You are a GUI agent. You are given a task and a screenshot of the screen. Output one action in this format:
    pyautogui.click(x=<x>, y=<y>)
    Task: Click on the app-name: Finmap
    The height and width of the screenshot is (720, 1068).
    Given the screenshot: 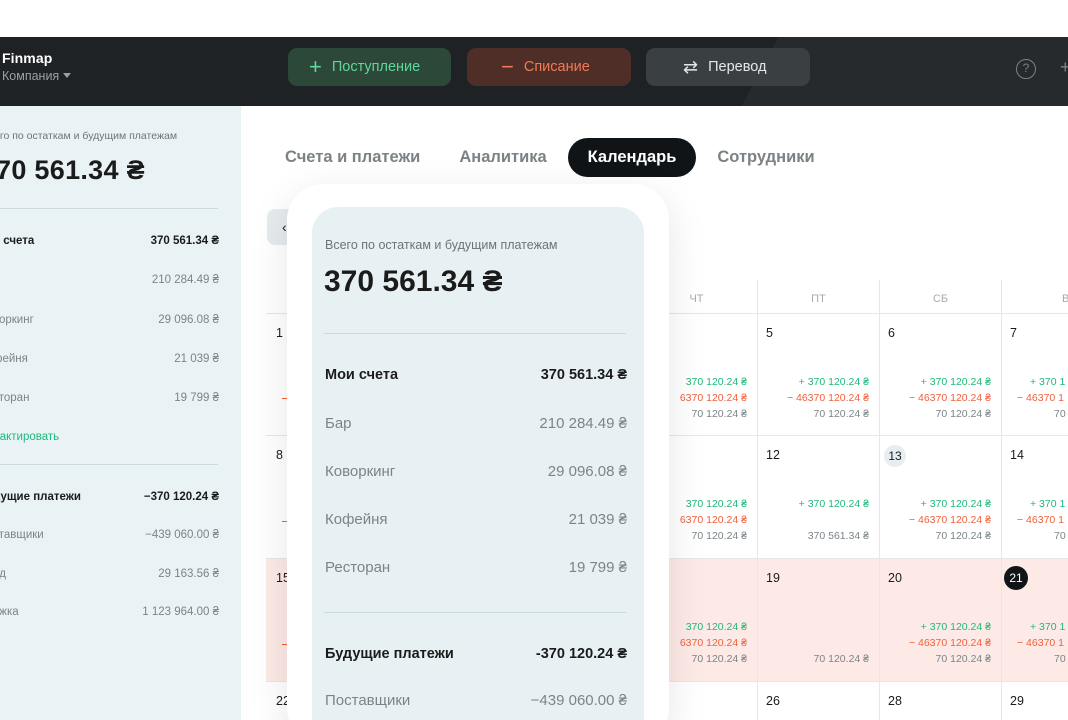 What is the action you would take?
    pyautogui.click(x=27, y=58)
    